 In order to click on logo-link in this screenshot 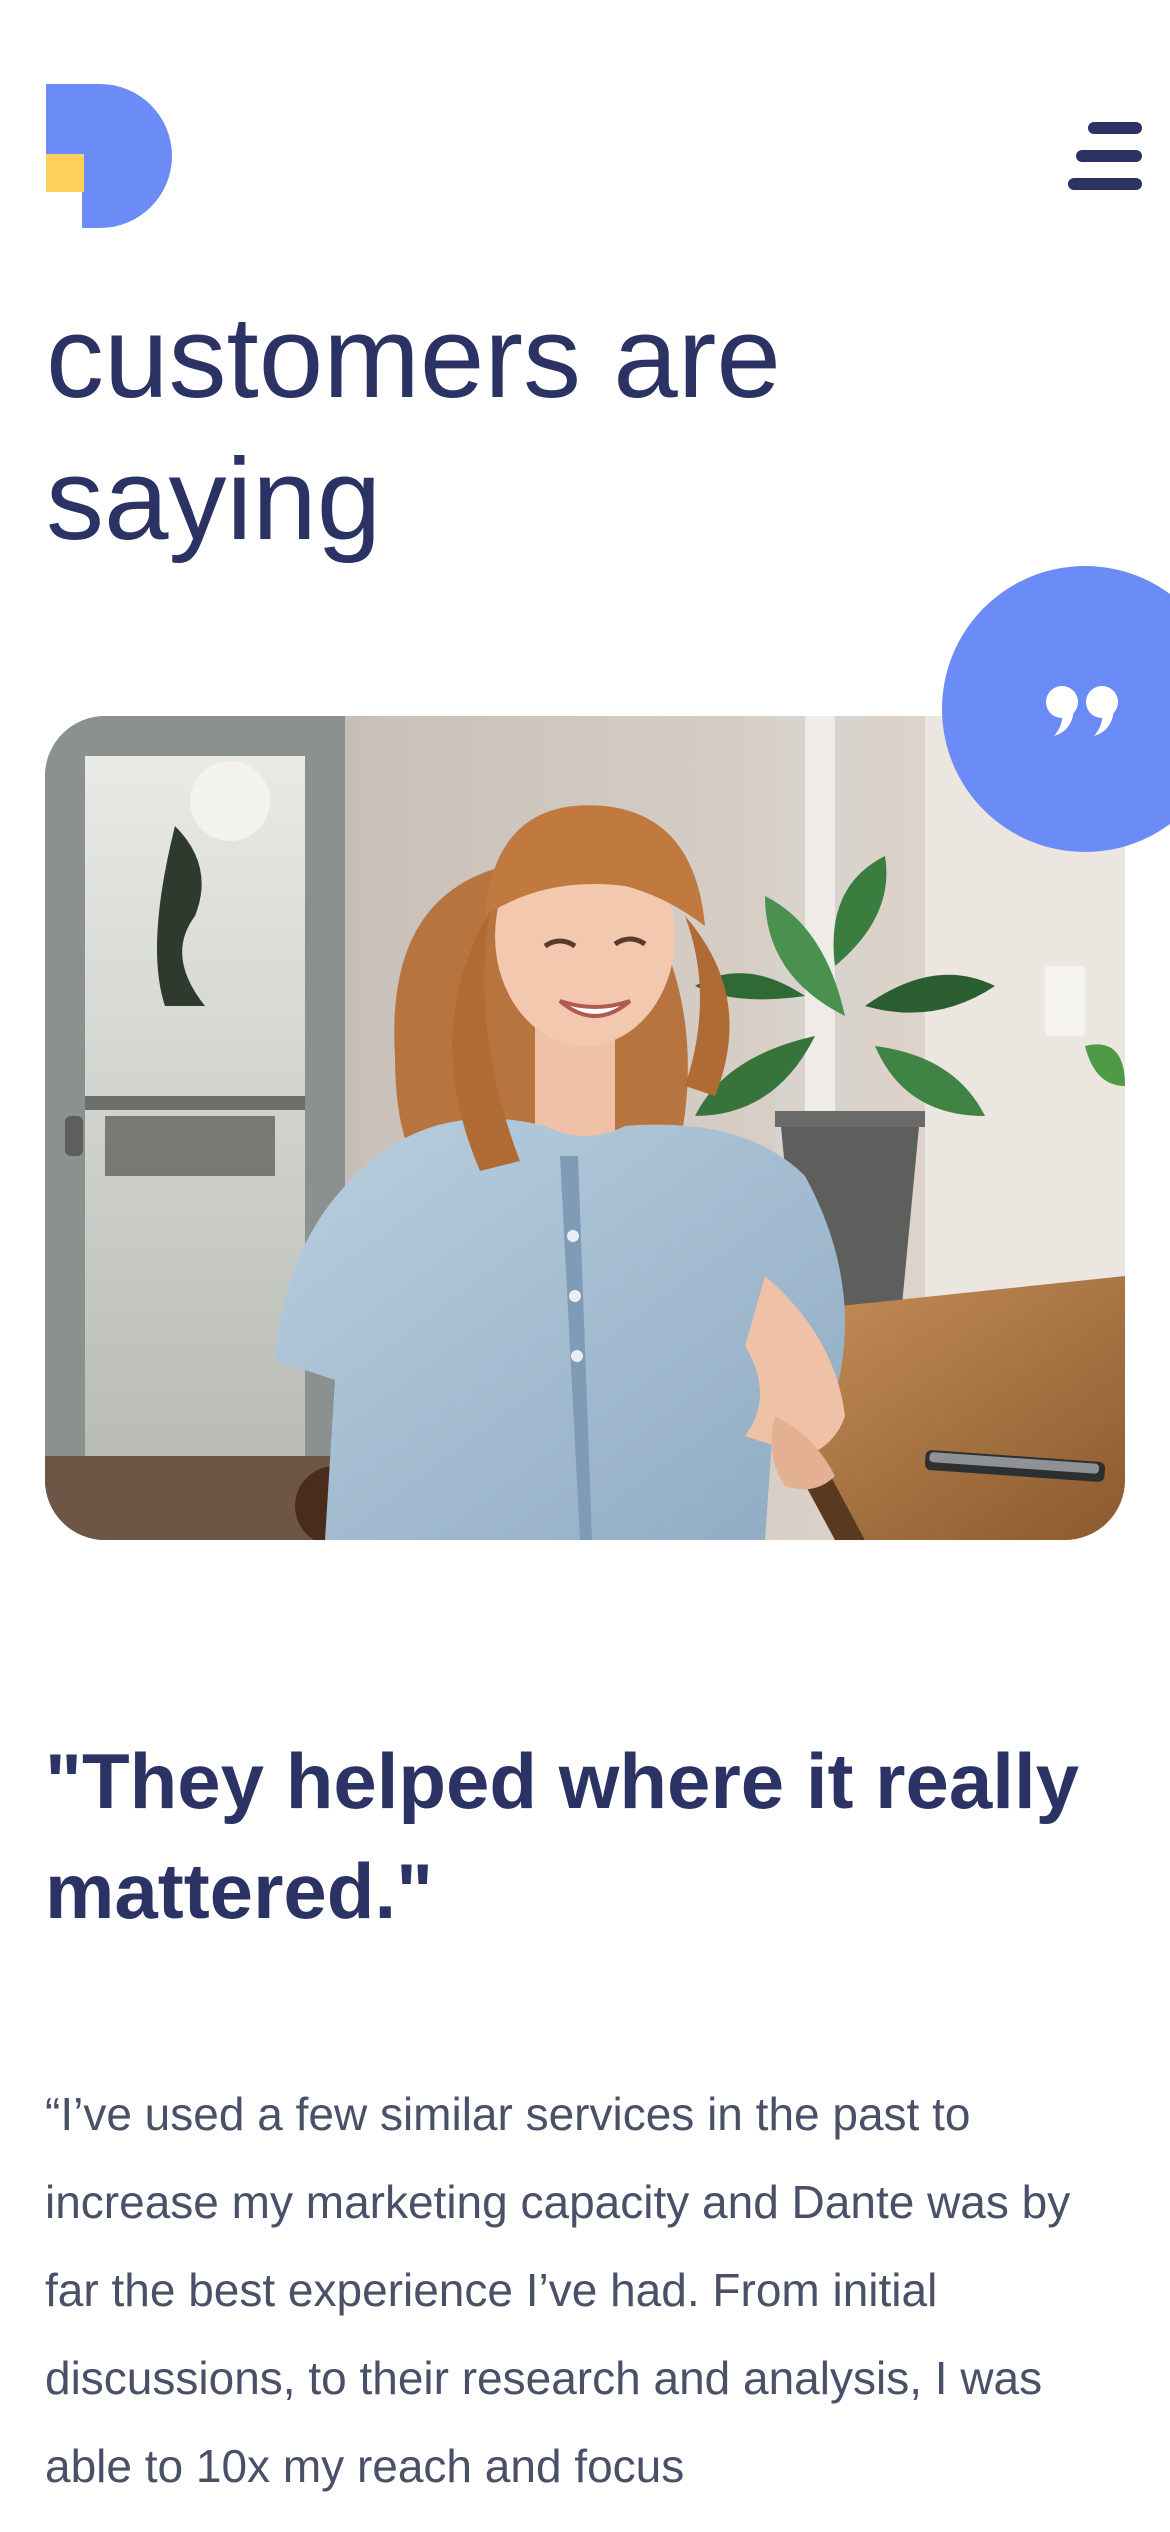, I will do `click(109, 156)`.